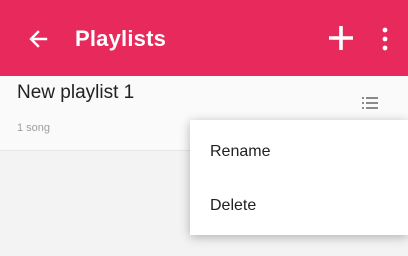 This screenshot has height=256, width=408. I want to click on rename-menu-item: Rename, so click(299, 152).